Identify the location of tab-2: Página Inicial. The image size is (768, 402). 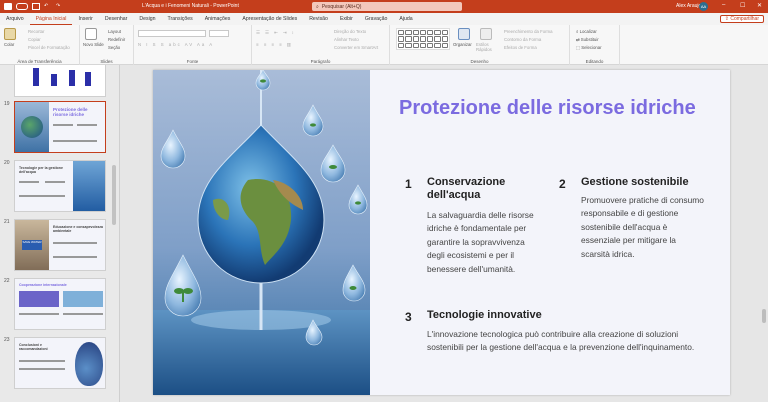
(51, 19).